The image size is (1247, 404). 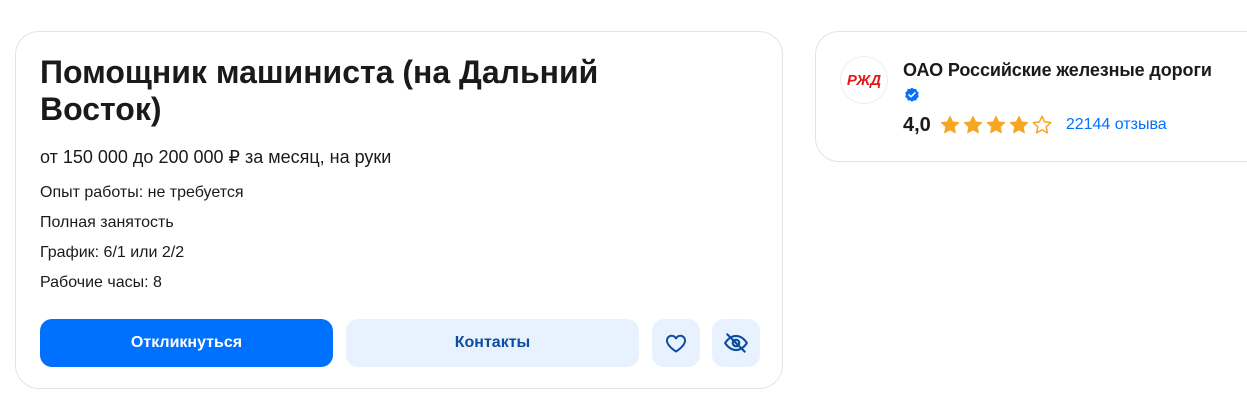 I want to click on company-name-link: ОАО Российские железные дороги, so click(x=1057, y=70).